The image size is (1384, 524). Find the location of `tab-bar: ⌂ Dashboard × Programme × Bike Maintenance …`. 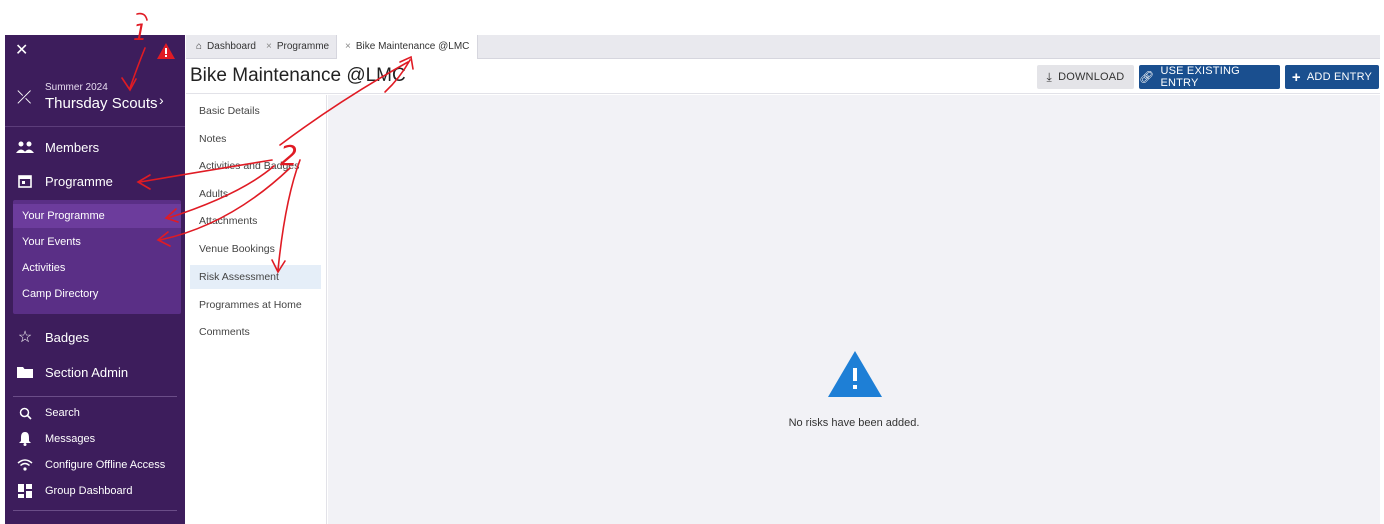

tab-bar: ⌂ Dashboard × Programme × Bike Maintenance … is located at coordinates (783, 47).